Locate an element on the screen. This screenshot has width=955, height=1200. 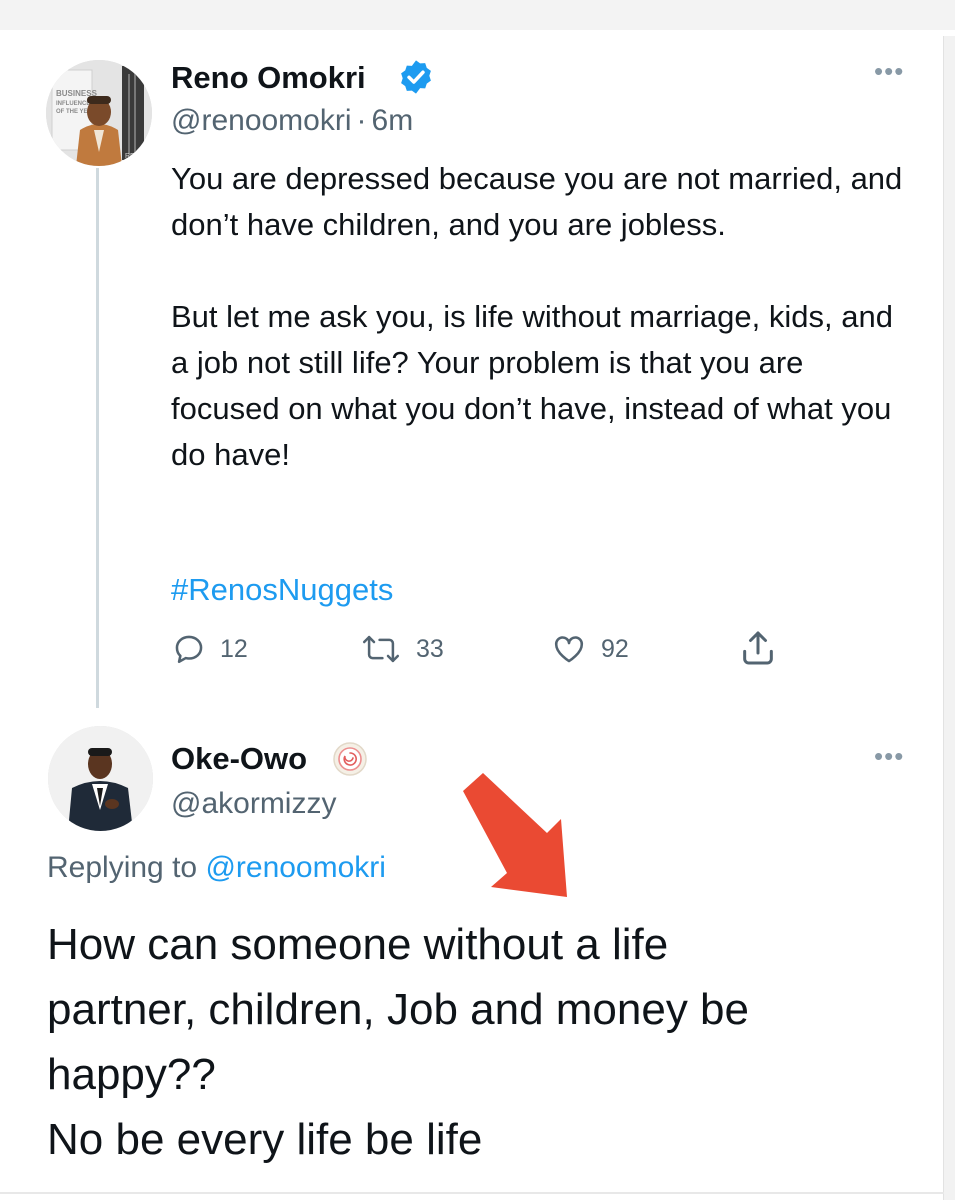
reply-action: 12 is located at coordinates (210, 649).